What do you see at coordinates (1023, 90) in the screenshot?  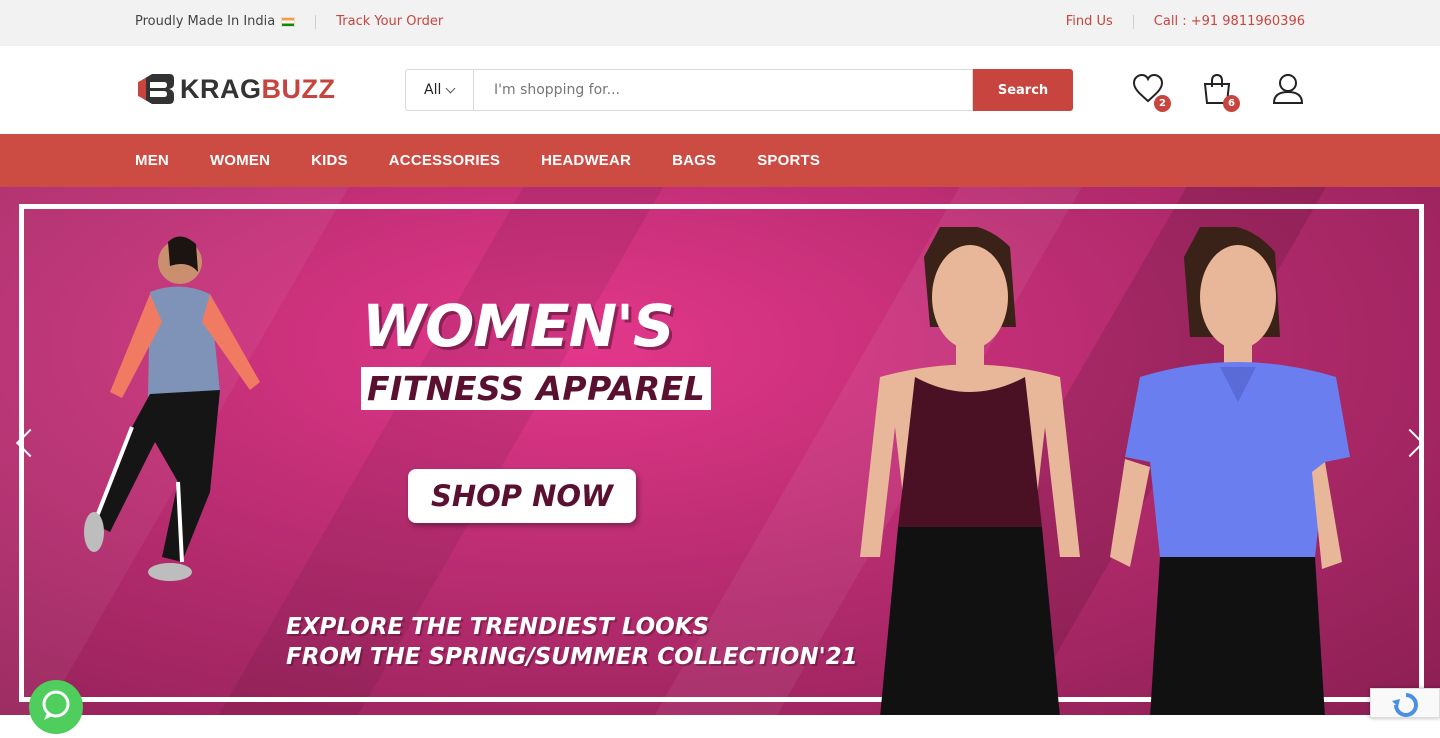 I see `search-button: Search` at bounding box center [1023, 90].